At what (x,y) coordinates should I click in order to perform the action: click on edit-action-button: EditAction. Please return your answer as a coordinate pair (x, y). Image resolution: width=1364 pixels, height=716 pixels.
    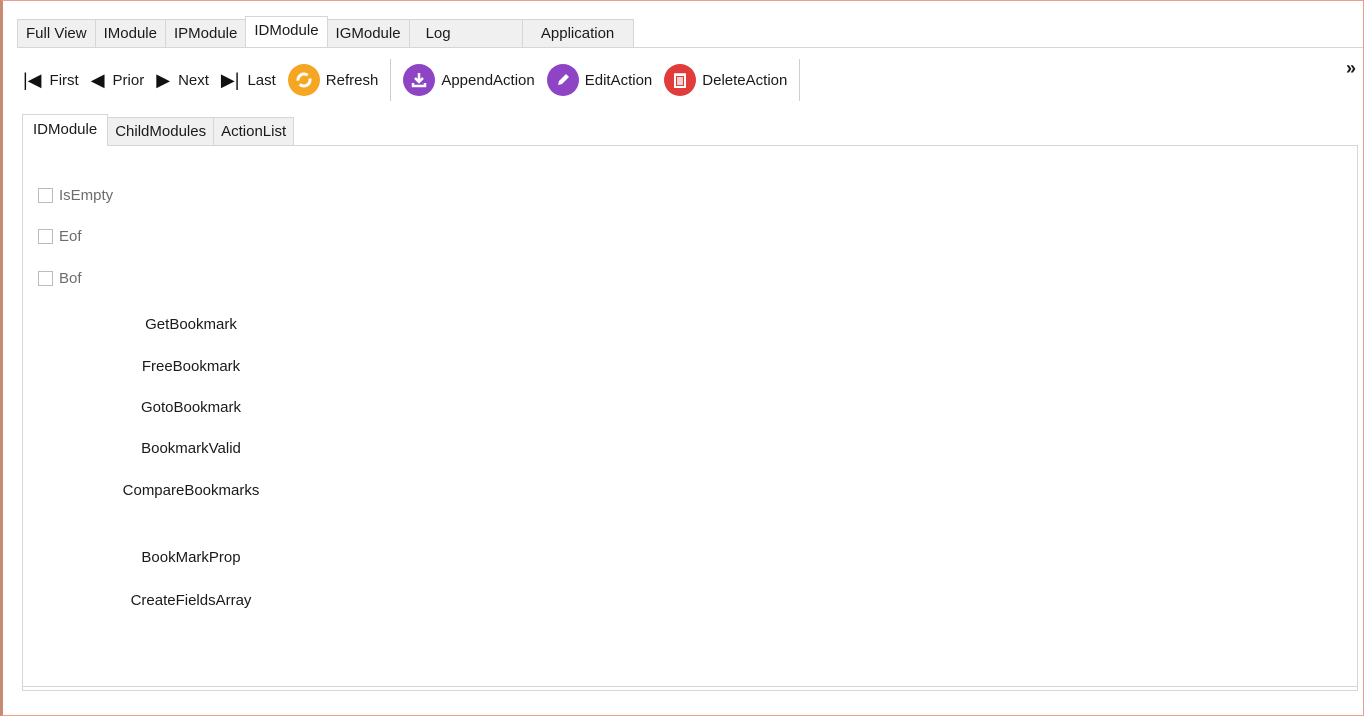
    Looking at the image, I should click on (600, 80).